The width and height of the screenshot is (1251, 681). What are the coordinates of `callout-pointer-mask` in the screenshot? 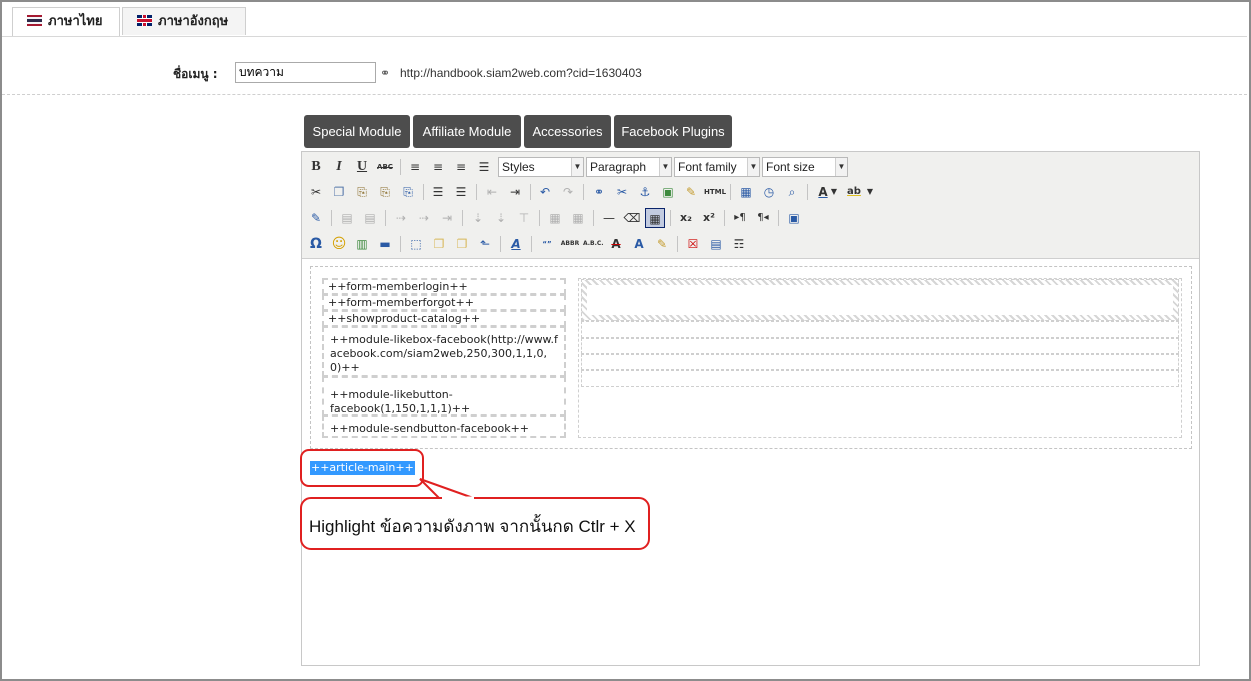 It's located at (458, 498).